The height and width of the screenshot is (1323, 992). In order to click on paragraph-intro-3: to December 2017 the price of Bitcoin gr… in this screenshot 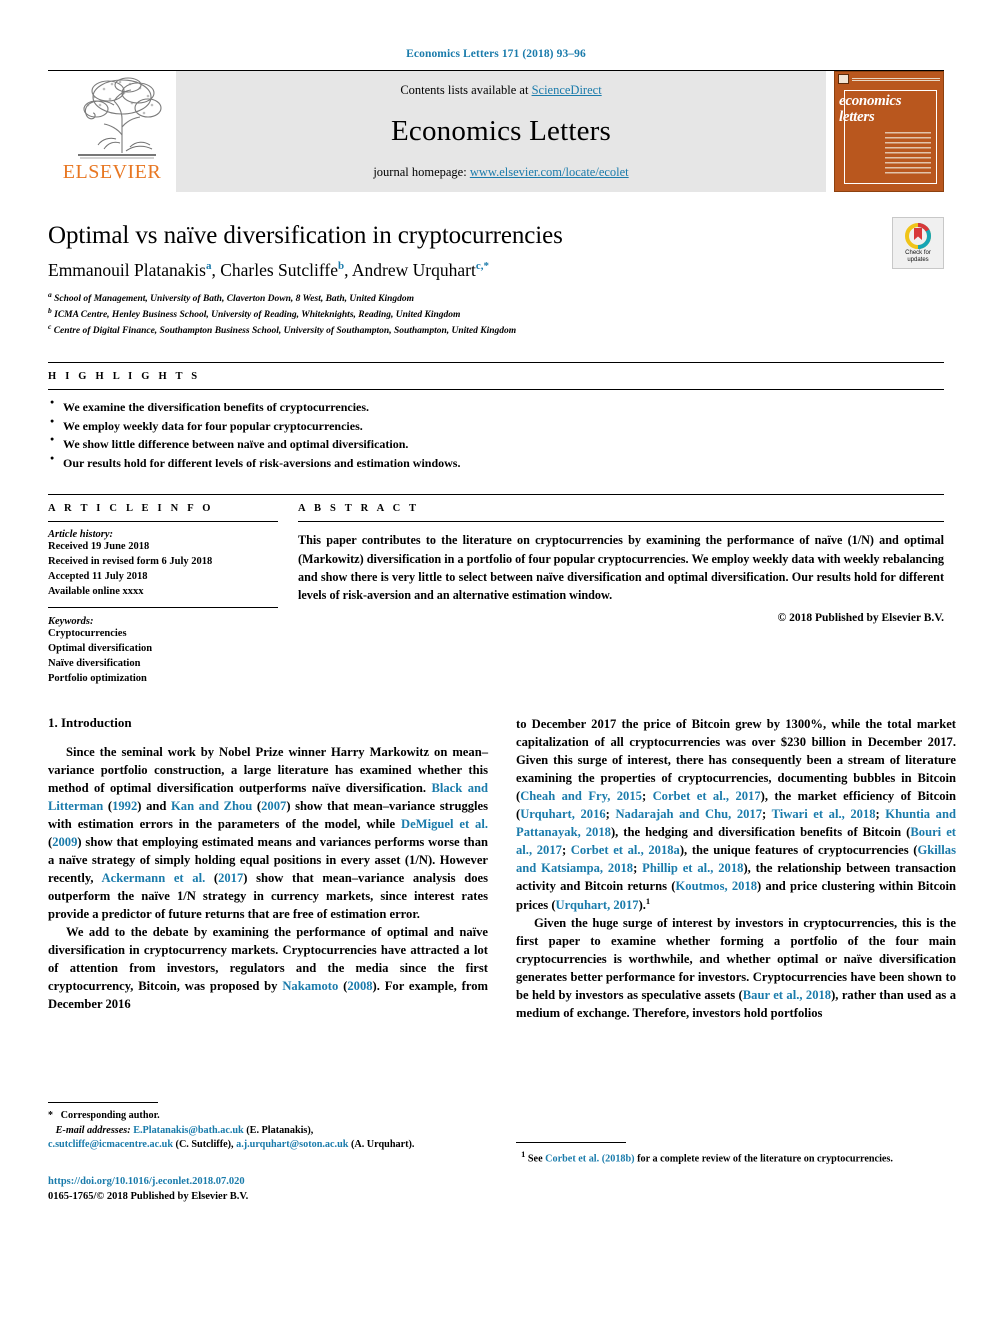, I will do `click(736, 814)`.